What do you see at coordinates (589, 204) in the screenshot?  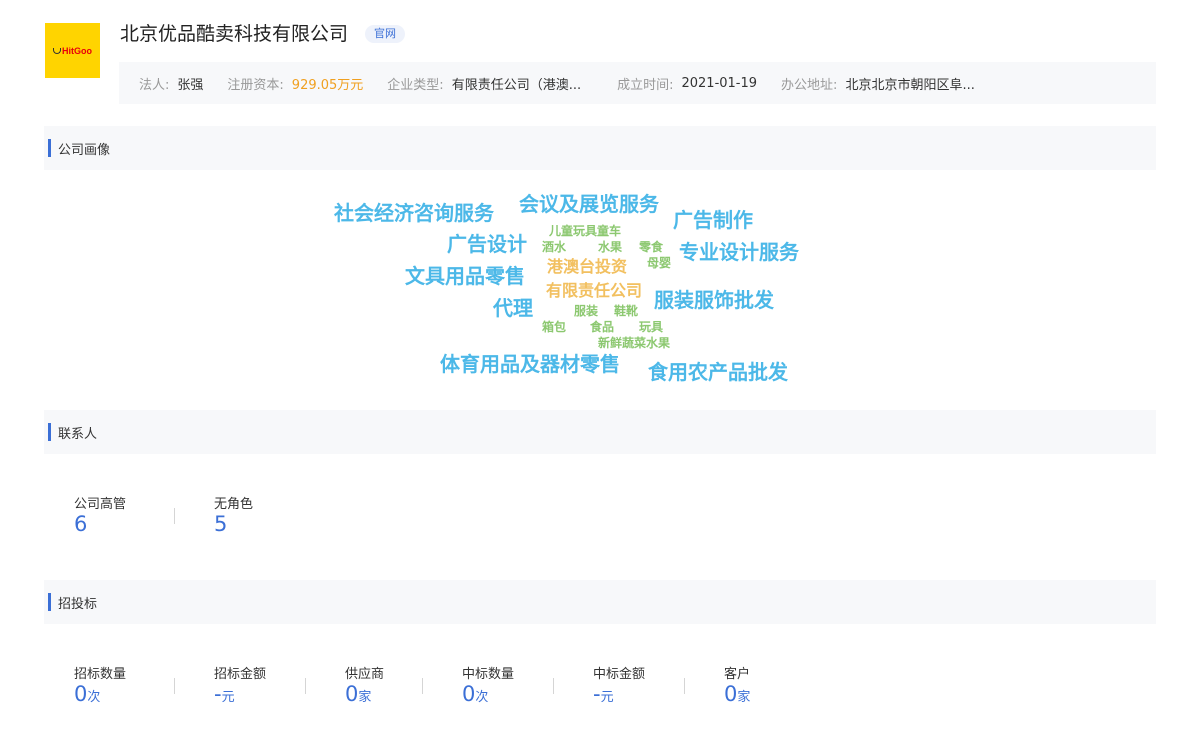 I see `word-cloud-tag: 会议及展览服务` at bounding box center [589, 204].